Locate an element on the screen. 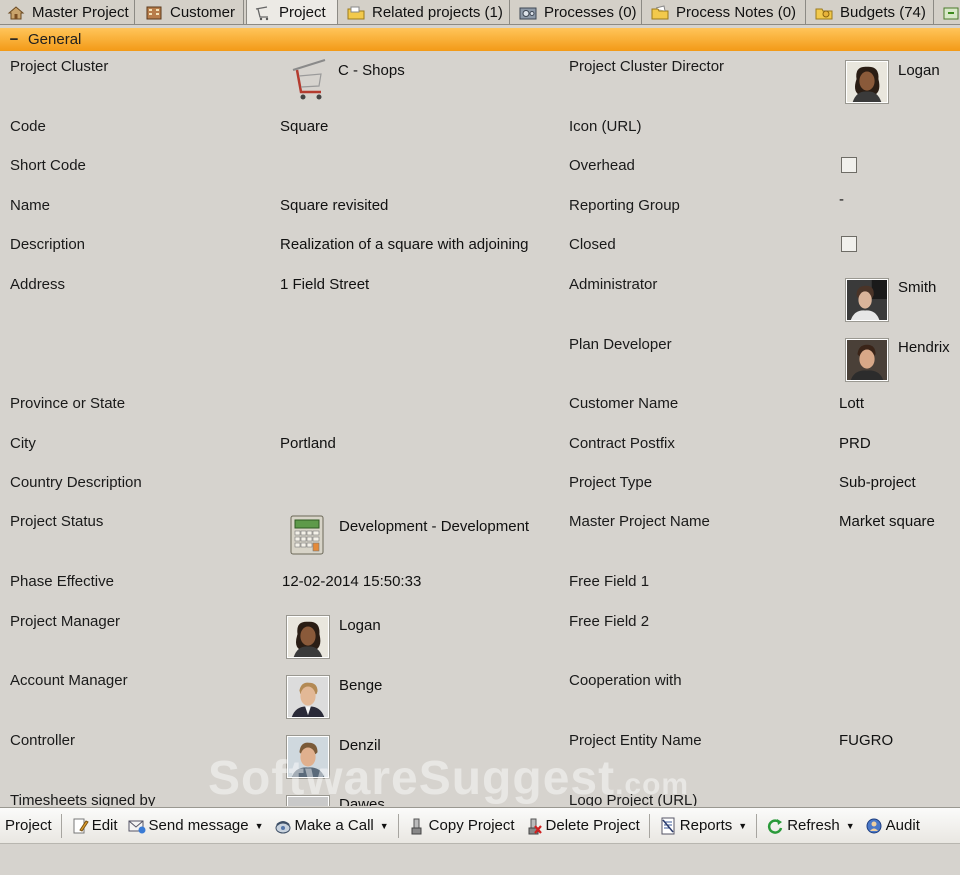 The height and width of the screenshot is (875, 960). address-value: 1 Field Street is located at coordinates (325, 284).